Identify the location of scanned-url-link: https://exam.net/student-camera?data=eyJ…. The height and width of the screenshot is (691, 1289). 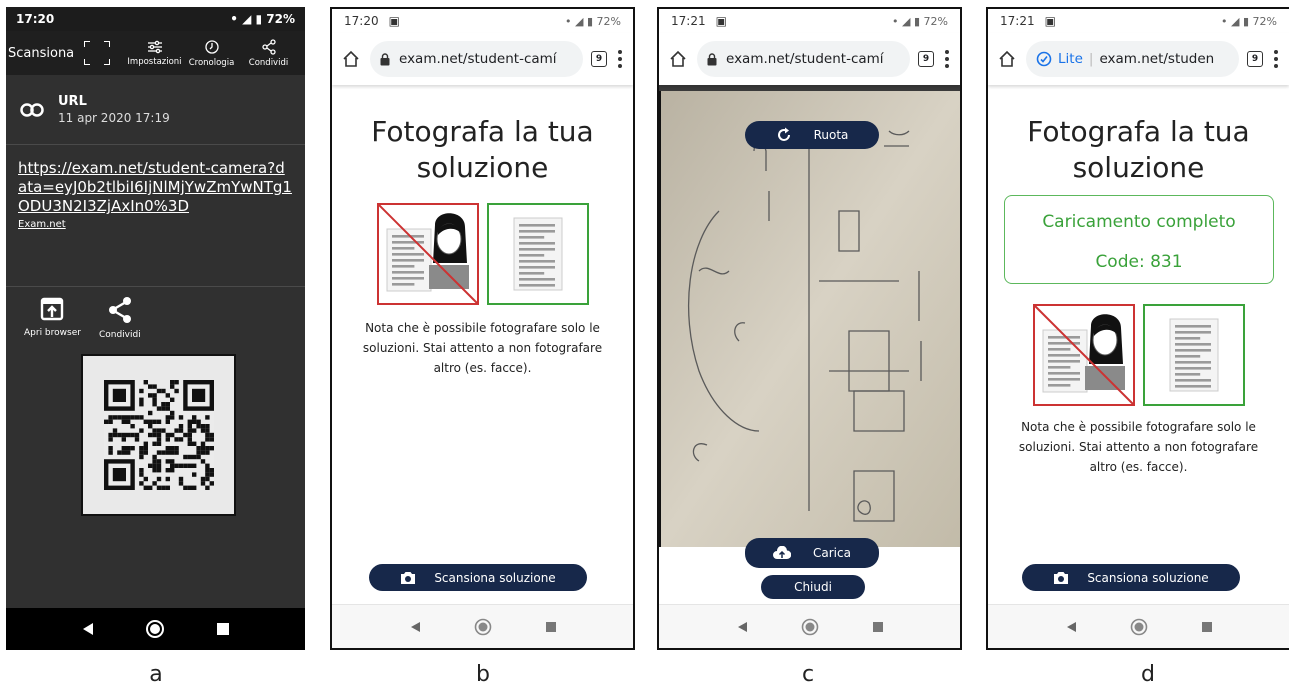
(155, 187).